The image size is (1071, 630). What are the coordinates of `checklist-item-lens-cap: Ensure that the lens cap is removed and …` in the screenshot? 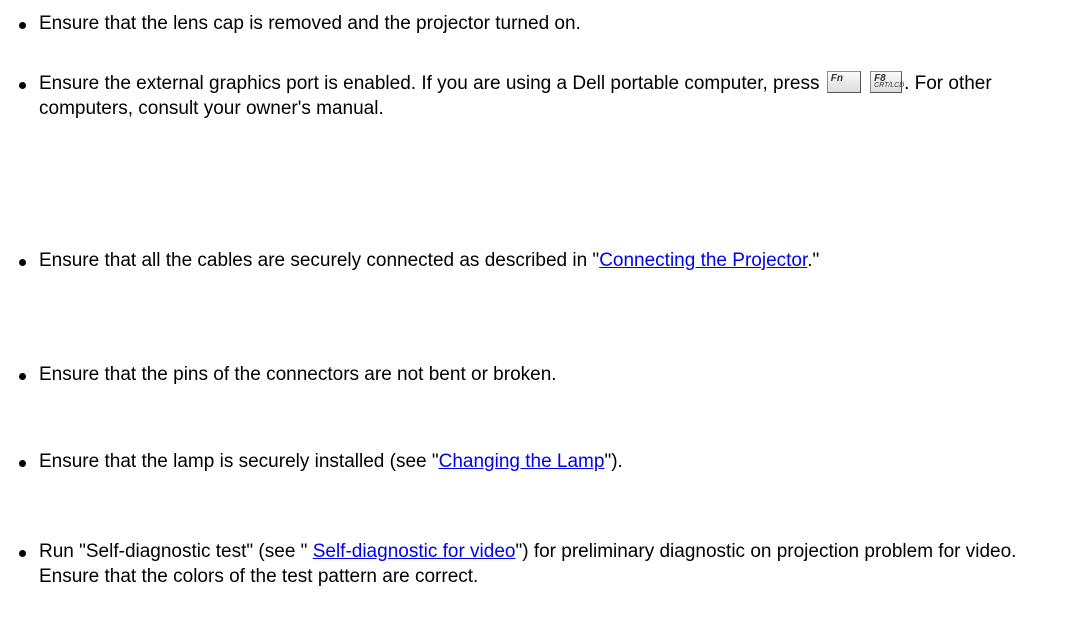 It's located at (538, 23).